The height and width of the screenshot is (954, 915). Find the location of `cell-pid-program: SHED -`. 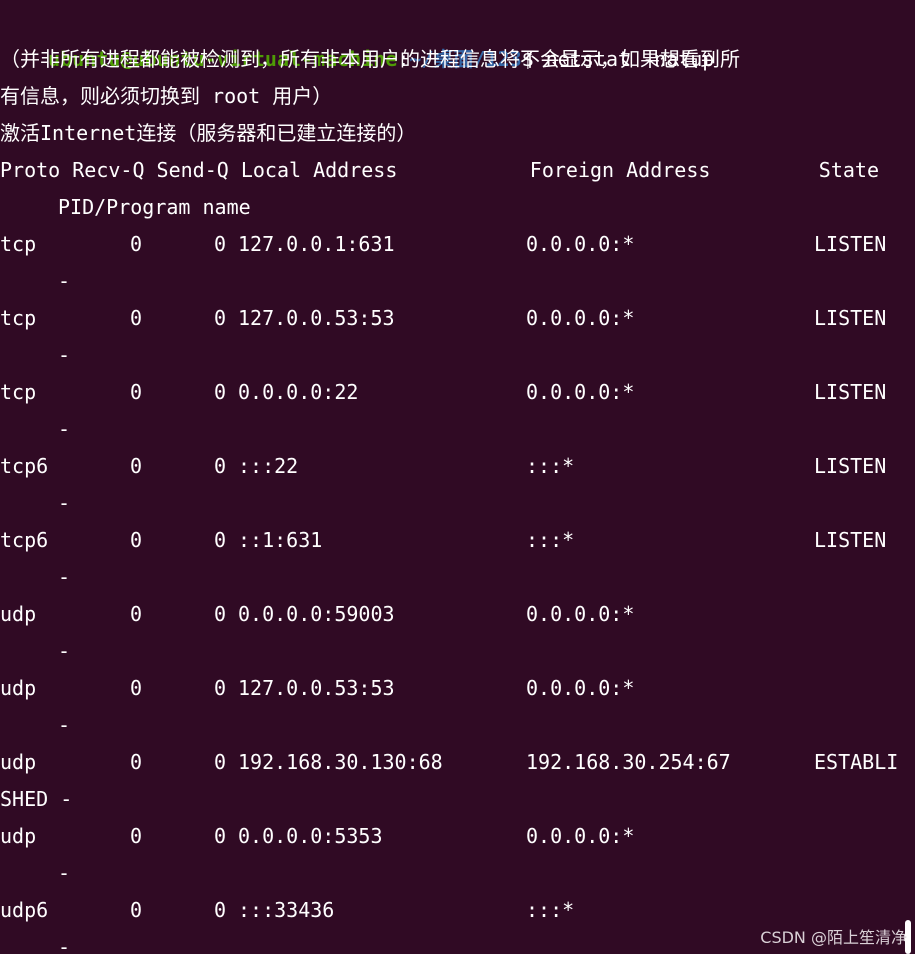

cell-pid-program: SHED - is located at coordinates (36, 799).